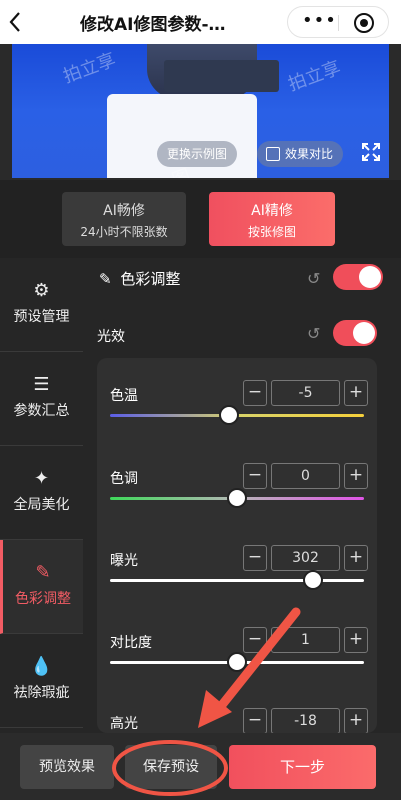 The image size is (401, 800). I want to click on bottom-bar: 预览效果 保存预设 下一步, so click(200, 766).